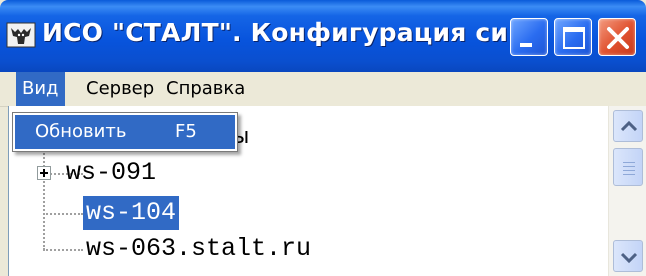 Image resolution: width=646 pixels, height=276 pixels. Describe the element at coordinates (81, 131) in the screenshot. I see `refresh-label: Обновить` at that location.